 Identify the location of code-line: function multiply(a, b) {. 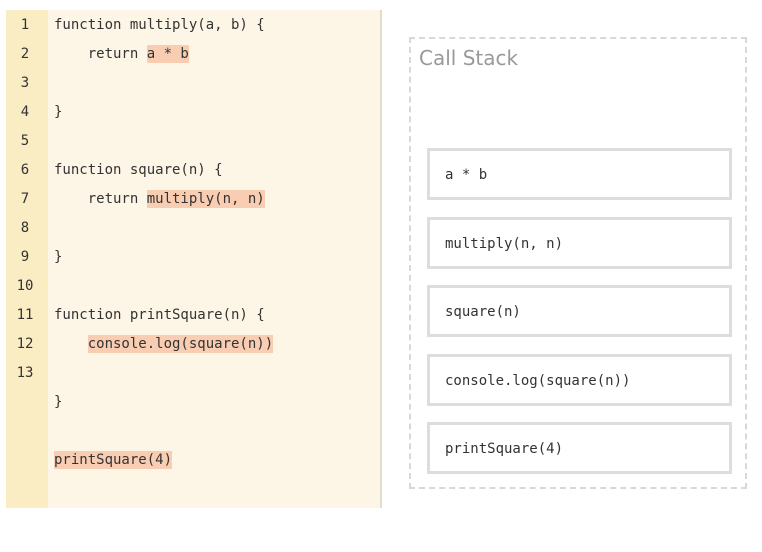
(159, 25).